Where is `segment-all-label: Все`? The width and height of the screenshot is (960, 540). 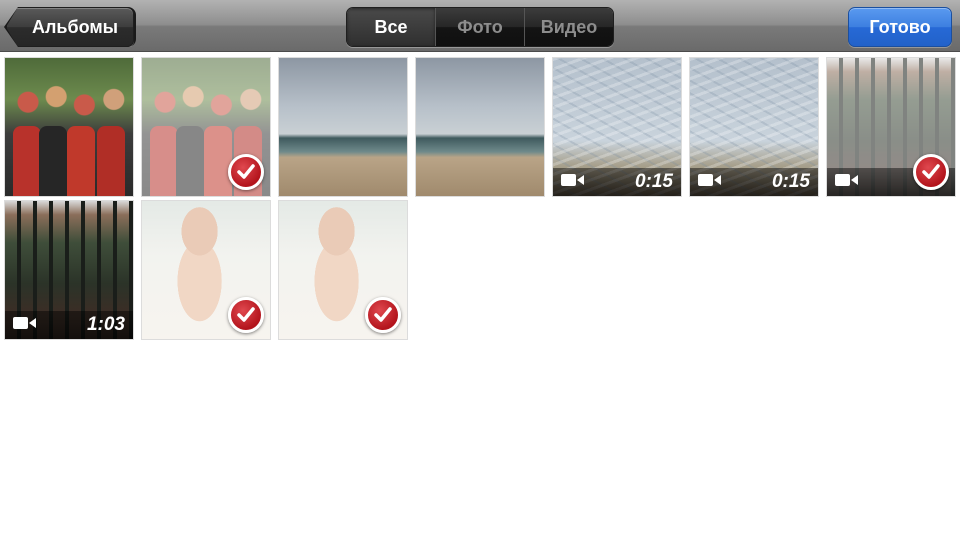 segment-all-label: Все is located at coordinates (391, 26).